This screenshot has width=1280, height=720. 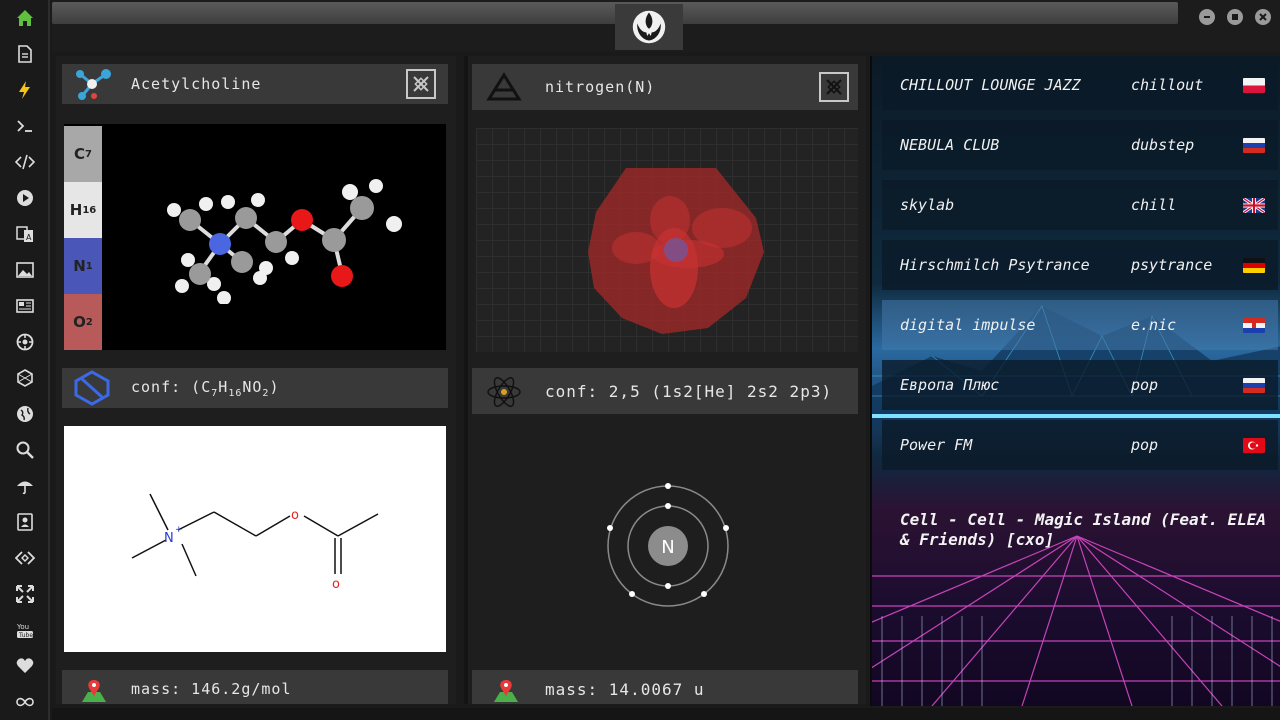 I want to click on formula-cell-n: N1, so click(x=83, y=266).